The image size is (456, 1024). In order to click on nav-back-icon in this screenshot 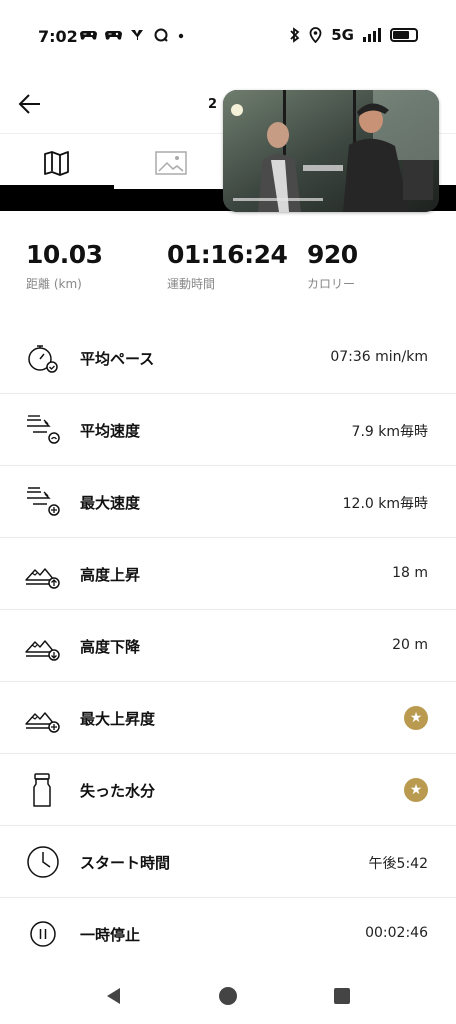, I will do `click(114, 996)`.